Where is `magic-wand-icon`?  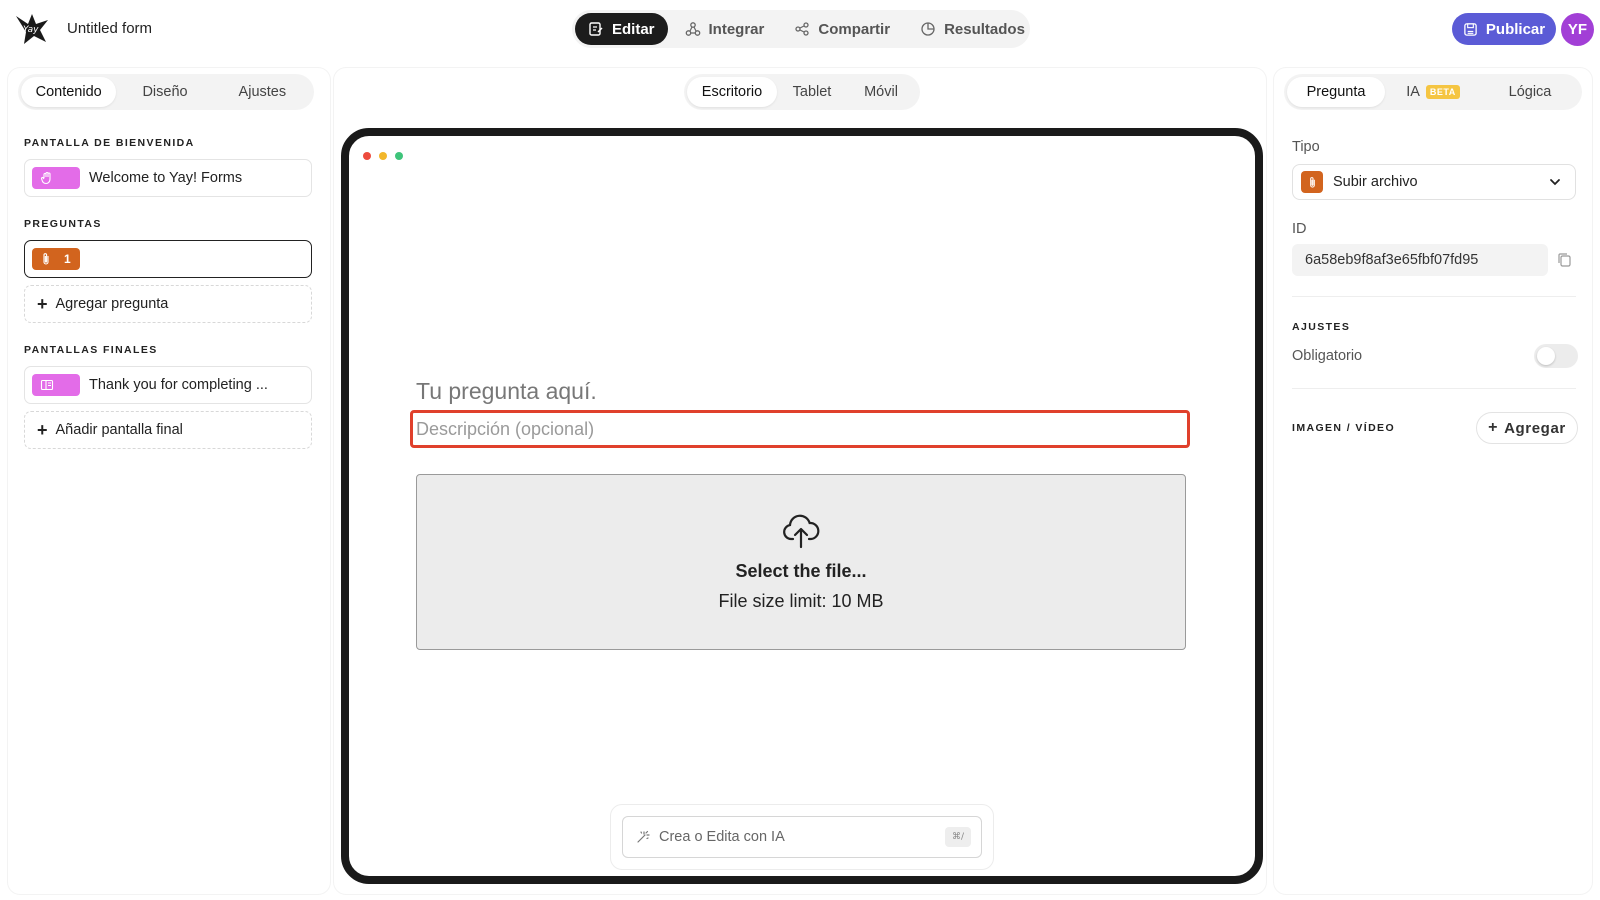
magic-wand-icon is located at coordinates (643, 836).